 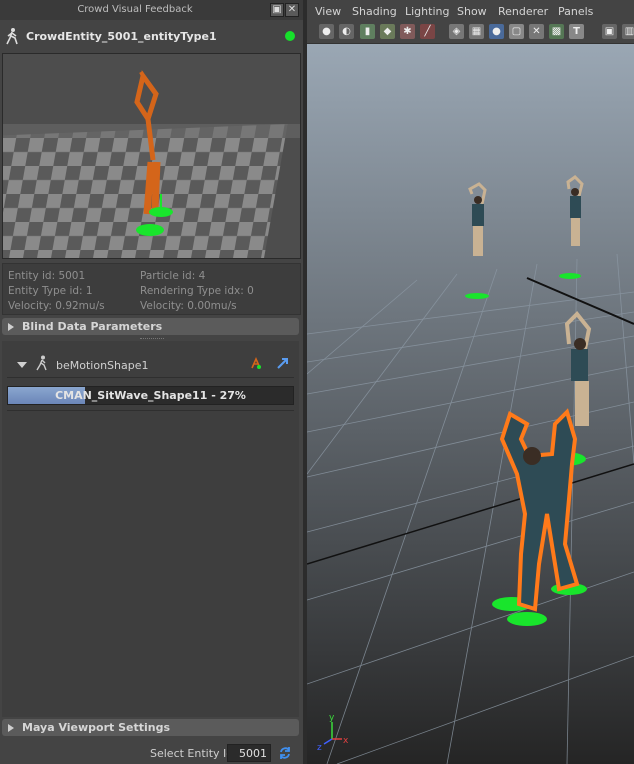 I want to click on panel-titlebar: Crowd Visual Feedback ▣ ✕, so click(x=151, y=10).